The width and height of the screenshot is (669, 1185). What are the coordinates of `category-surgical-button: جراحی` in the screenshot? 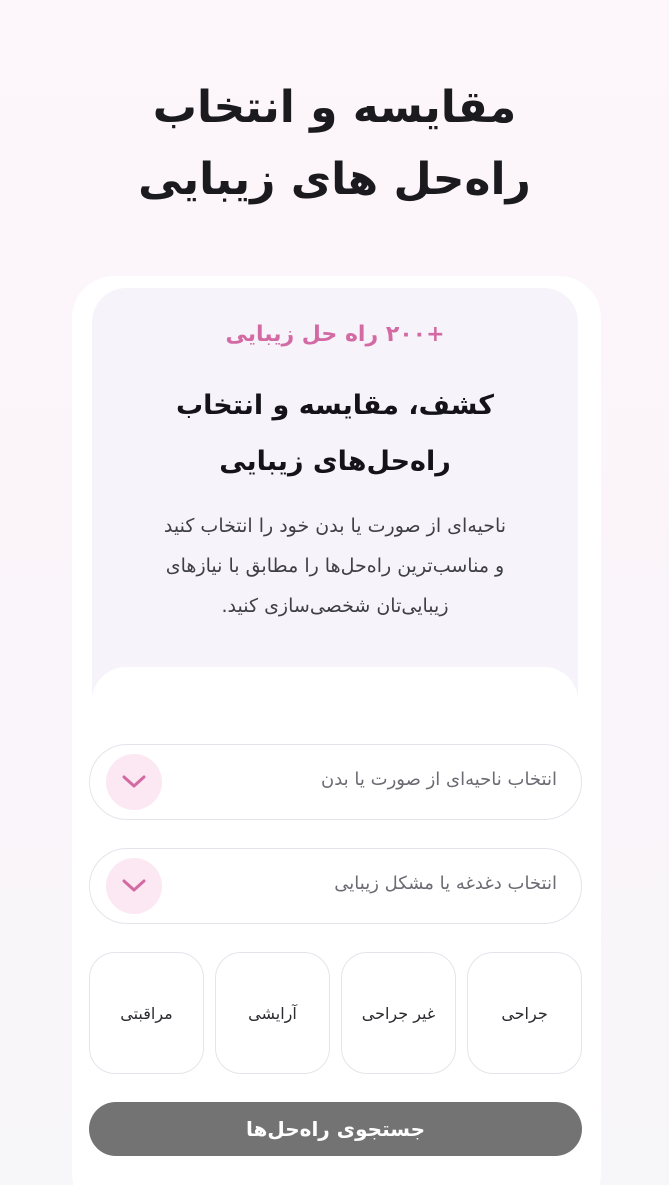 It's located at (524, 1013).